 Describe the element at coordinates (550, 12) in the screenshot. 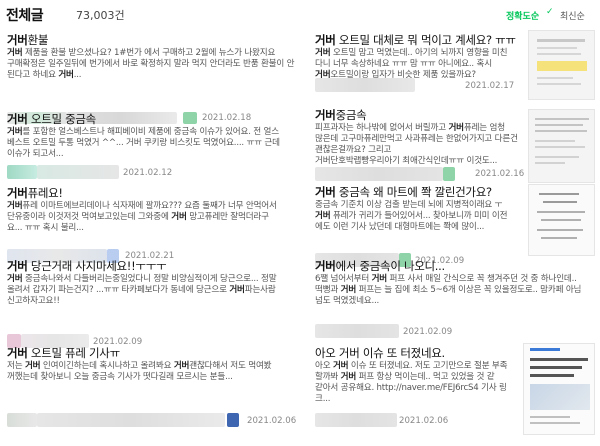

I see `check-icon: ✓` at that location.